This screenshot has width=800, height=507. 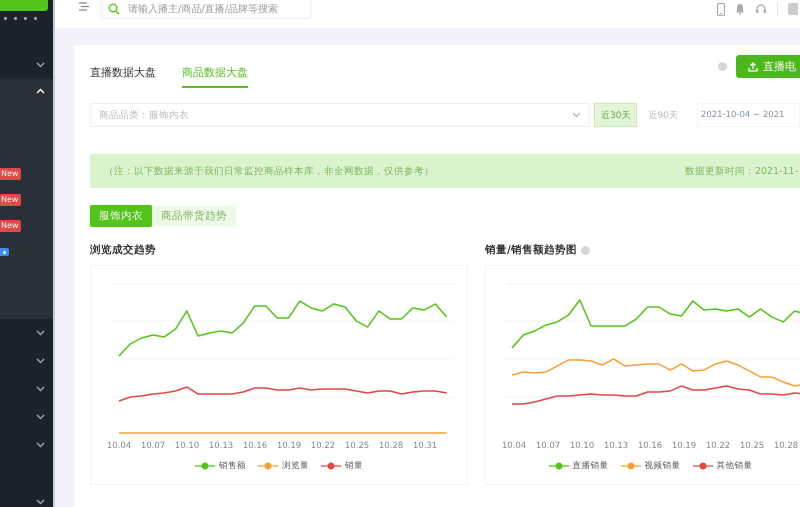 What do you see at coordinates (616, 115) in the screenshot?
I see `range-button: 近30天` at bounding box center [616, 115].